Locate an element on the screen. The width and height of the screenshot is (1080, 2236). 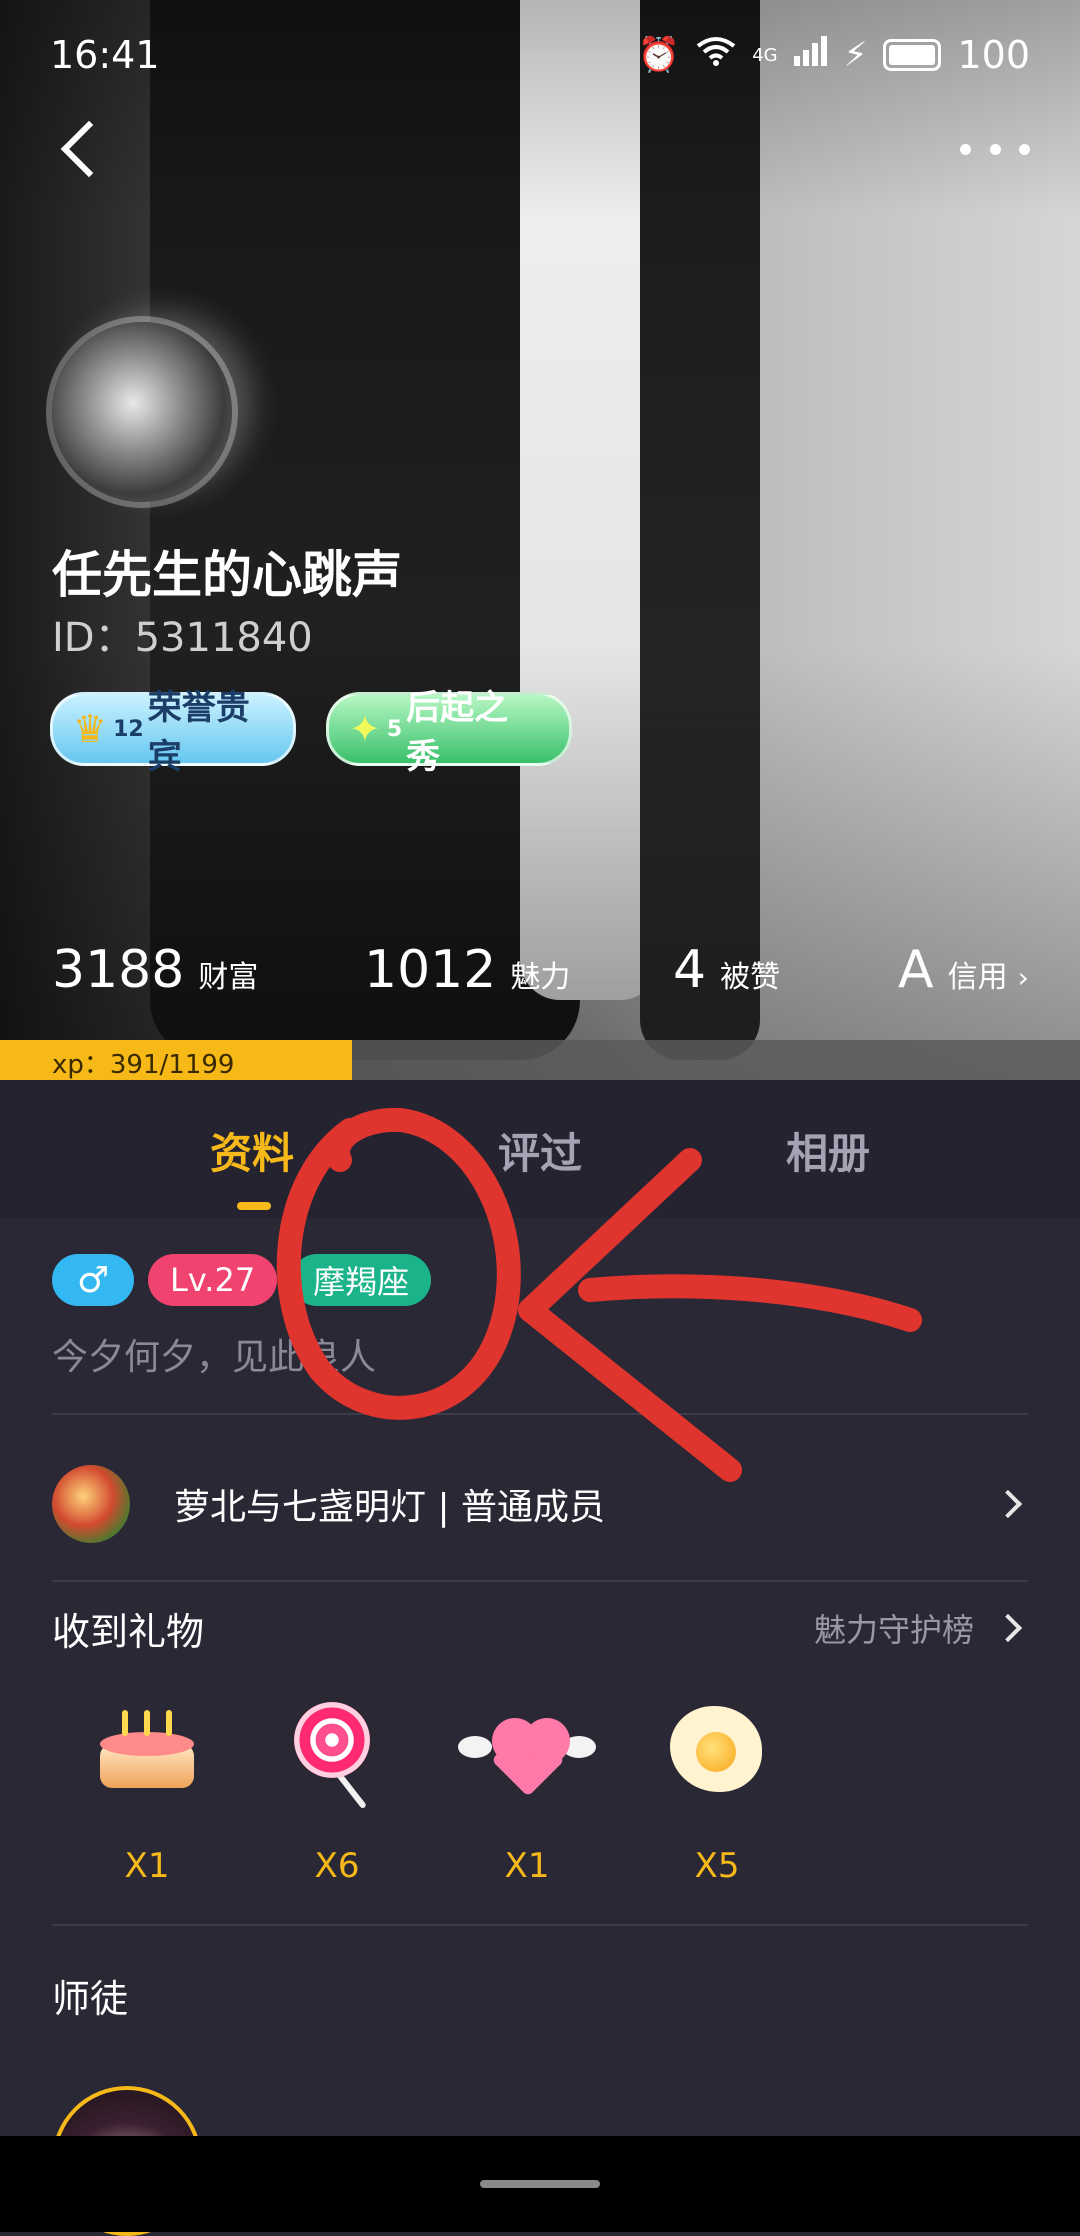
tab-album: 相册 is located at coordinates (828, 1150).